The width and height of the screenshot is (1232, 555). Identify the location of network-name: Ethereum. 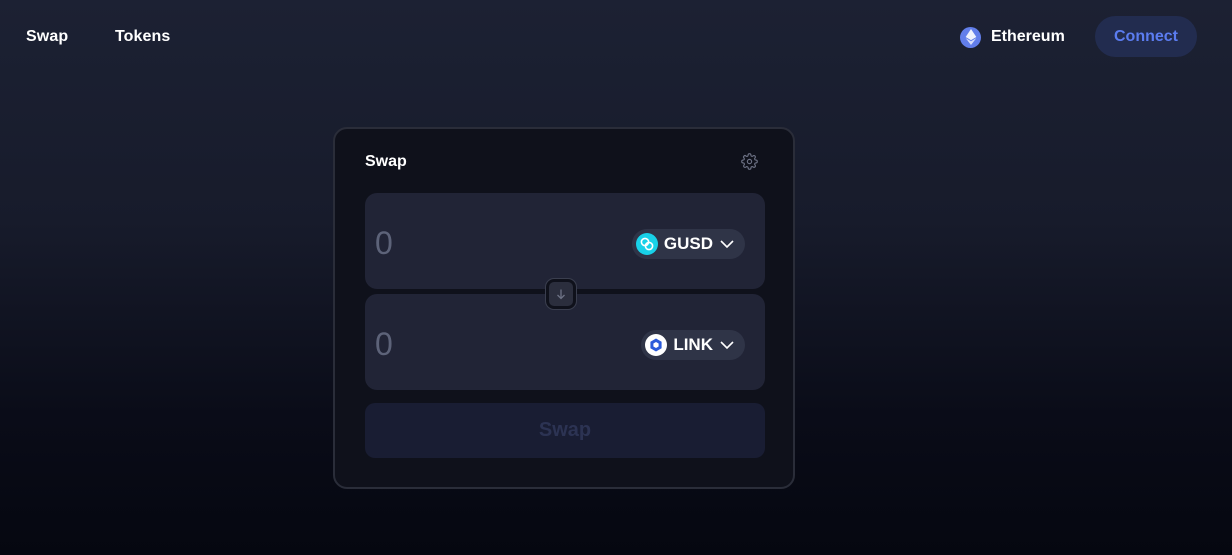
(1028, 36).